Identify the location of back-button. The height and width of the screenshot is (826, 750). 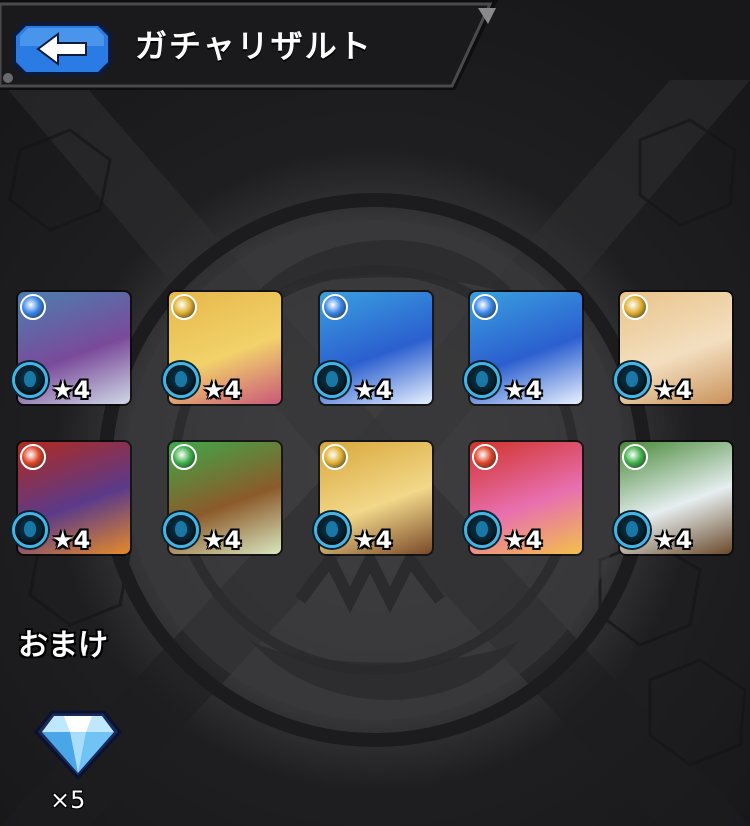
(62, 49).